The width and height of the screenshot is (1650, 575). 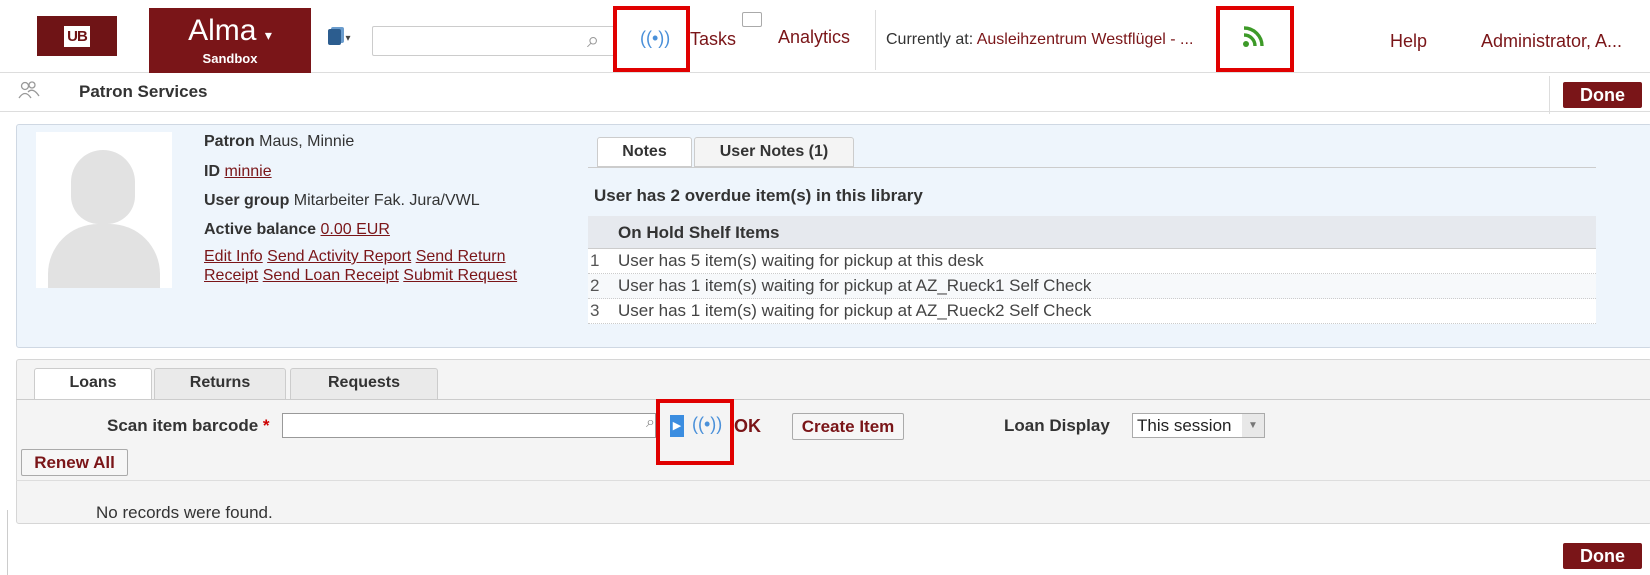 What do you see at coordinates (848, 426) in the screenshot?
I see `create-item-button: Create Item` at bounding box center [848, 426].